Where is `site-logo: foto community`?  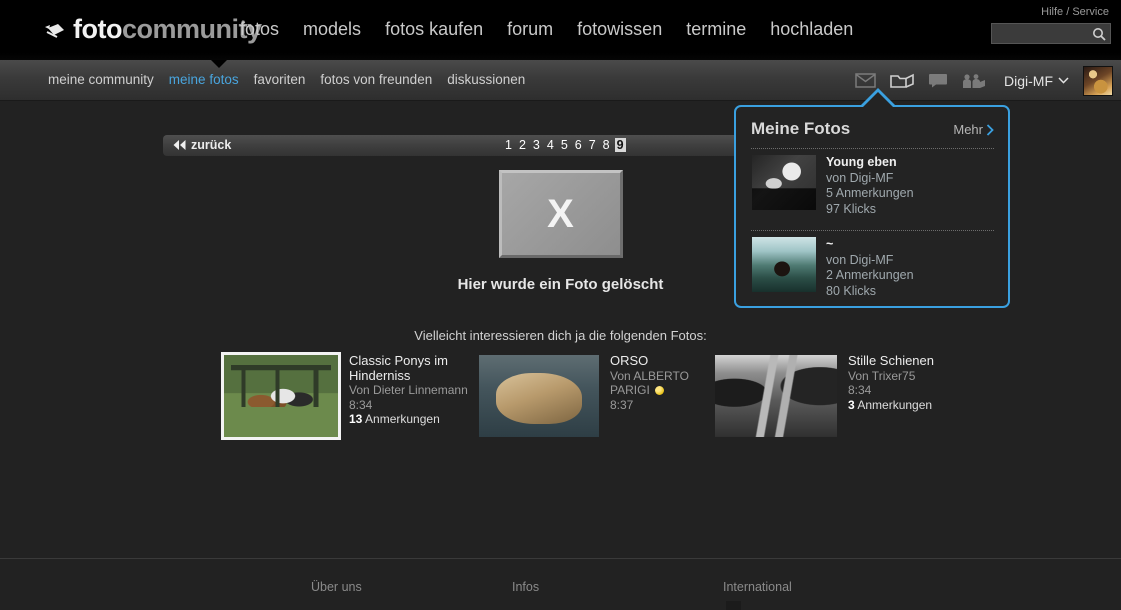
site-logo: foto community is located at coordinates (153, 29).